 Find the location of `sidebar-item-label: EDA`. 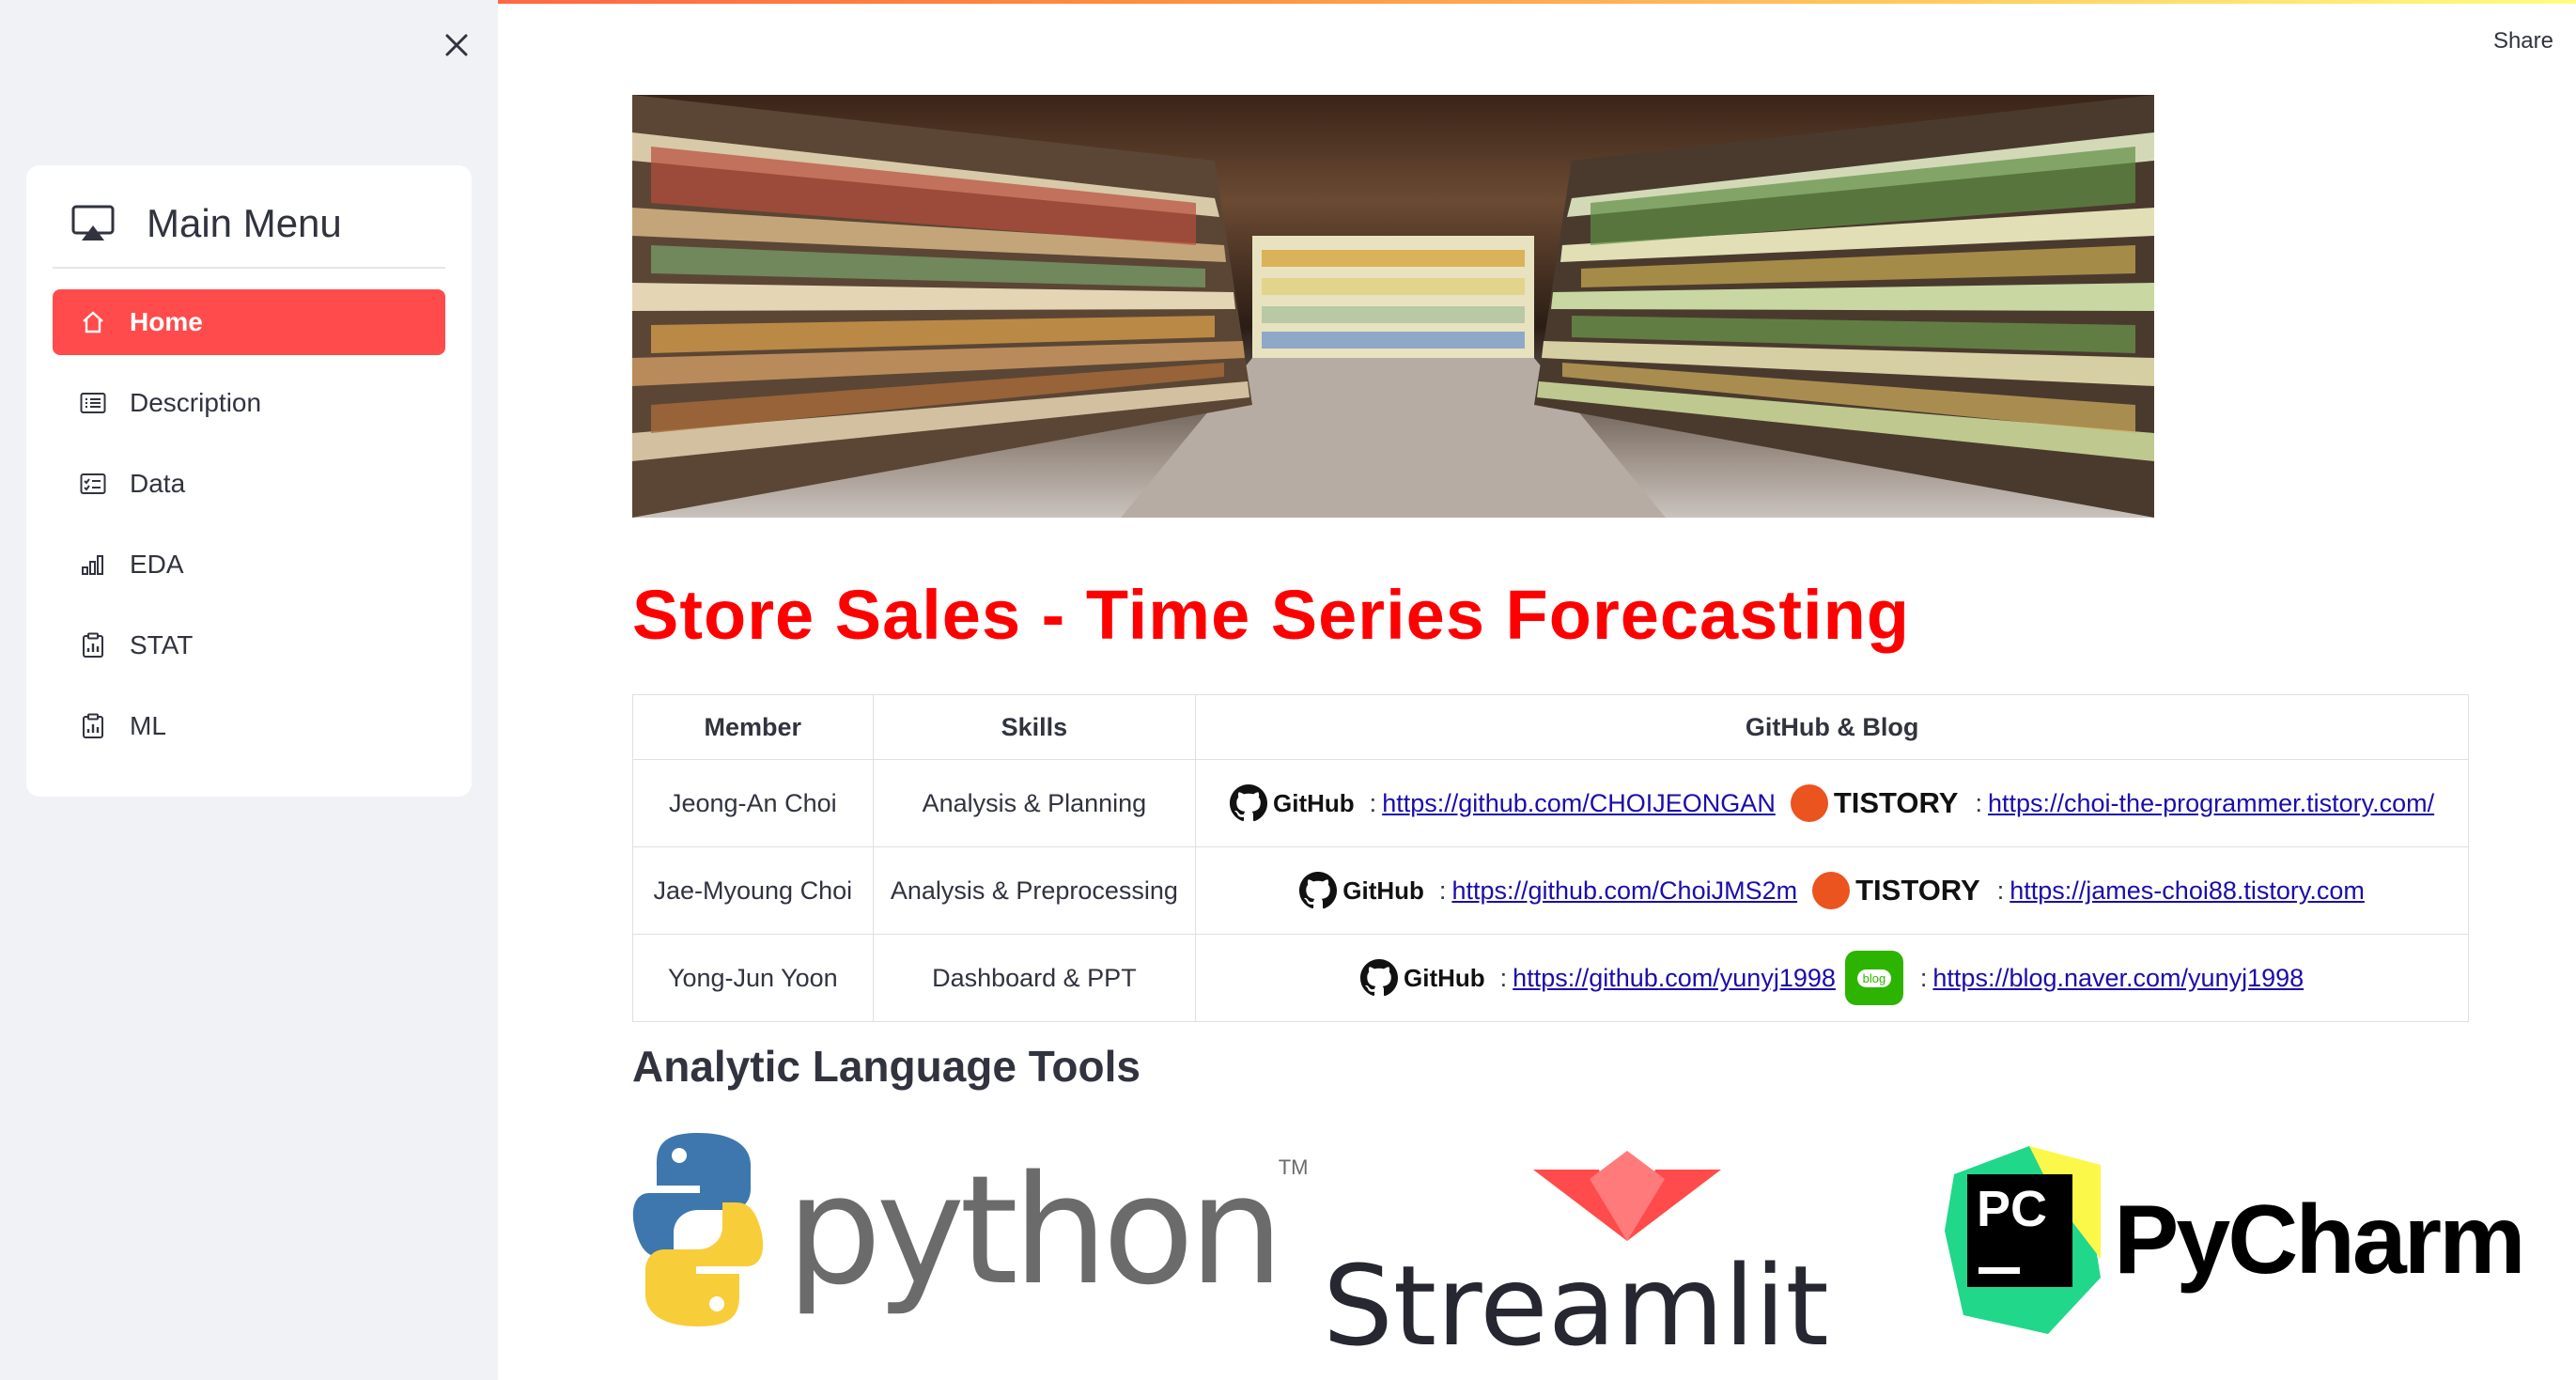

sidebar-item-label: EDA is located at coordinates (157, 564).